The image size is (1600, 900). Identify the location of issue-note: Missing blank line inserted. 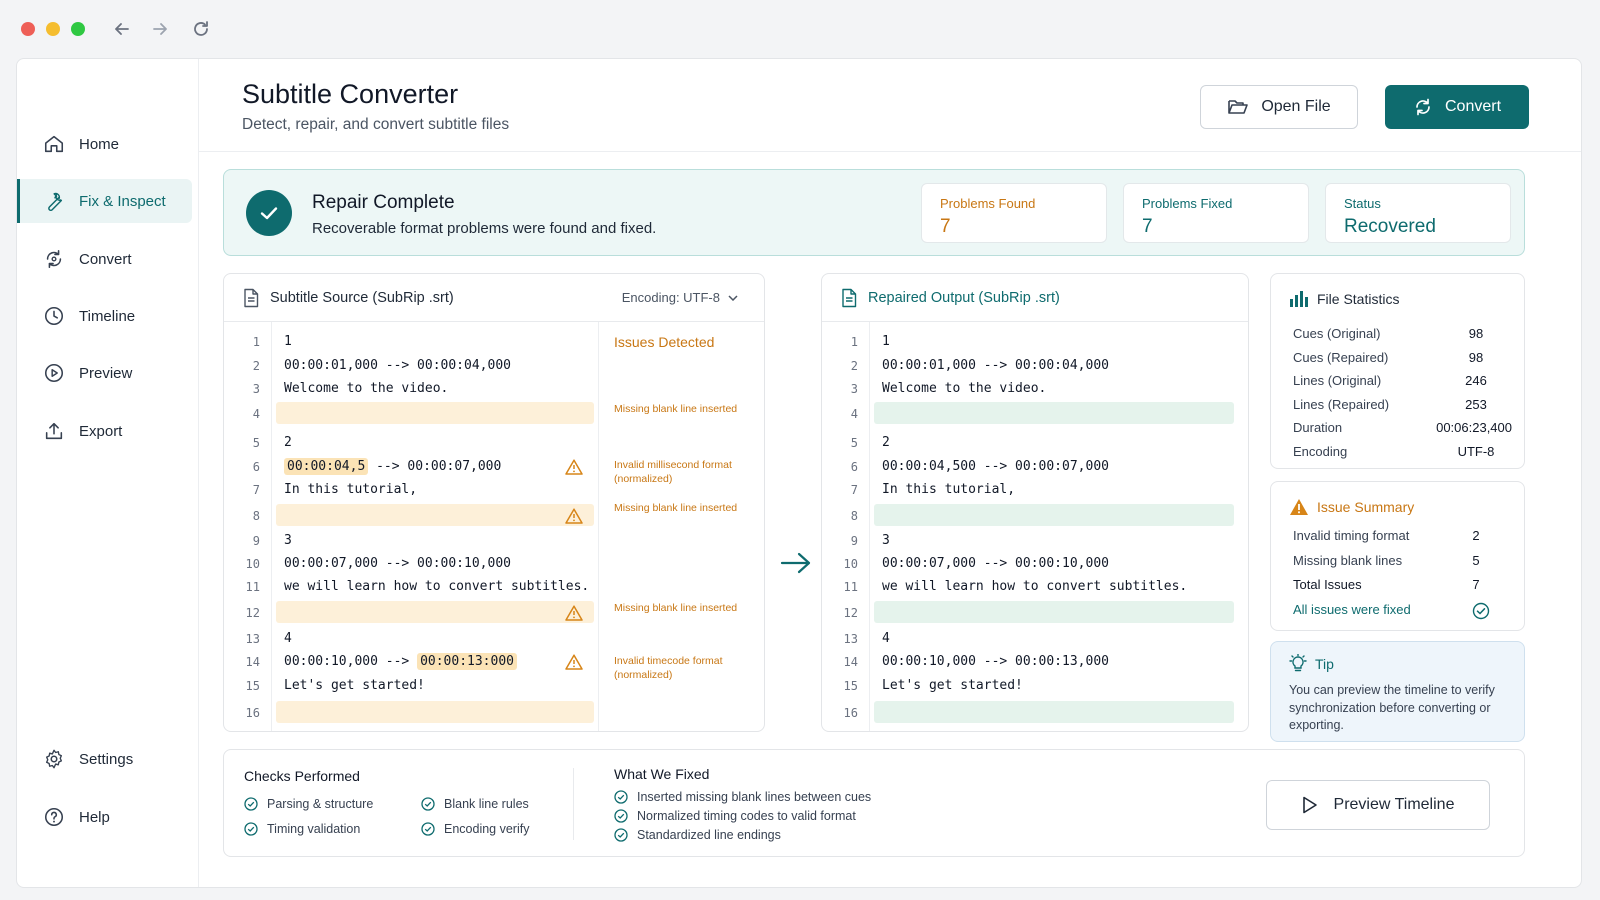
(676, 409).